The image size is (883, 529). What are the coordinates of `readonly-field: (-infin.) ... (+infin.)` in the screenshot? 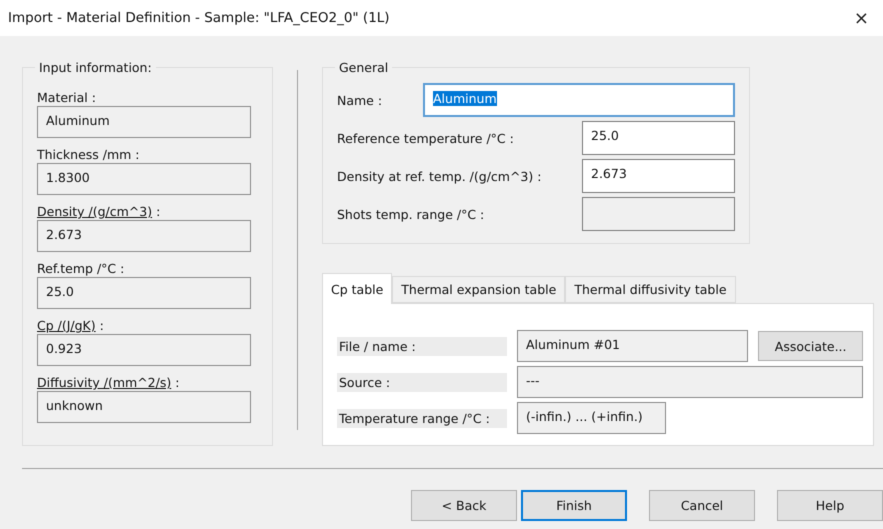 It's located at (591, 418).